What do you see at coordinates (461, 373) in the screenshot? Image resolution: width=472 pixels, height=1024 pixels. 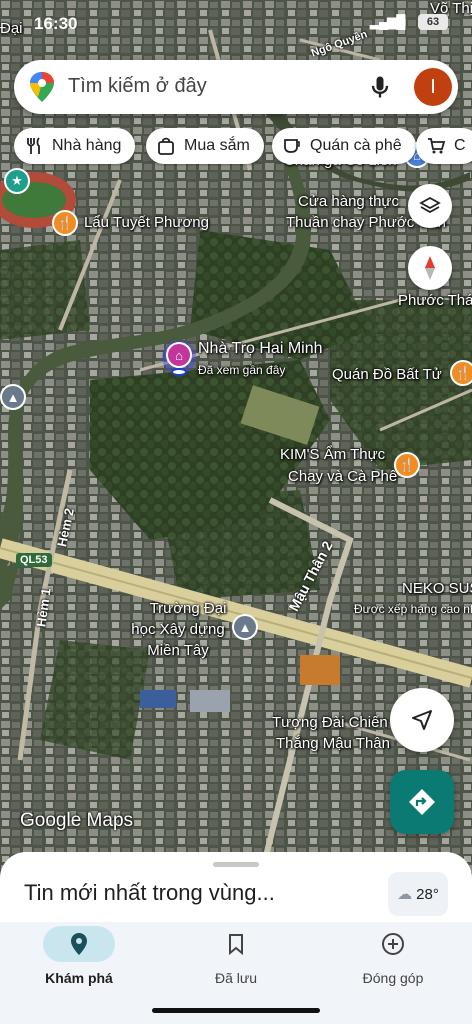 I see `restaurant-icon-2: 🍴` at bounding box center [461, 373].